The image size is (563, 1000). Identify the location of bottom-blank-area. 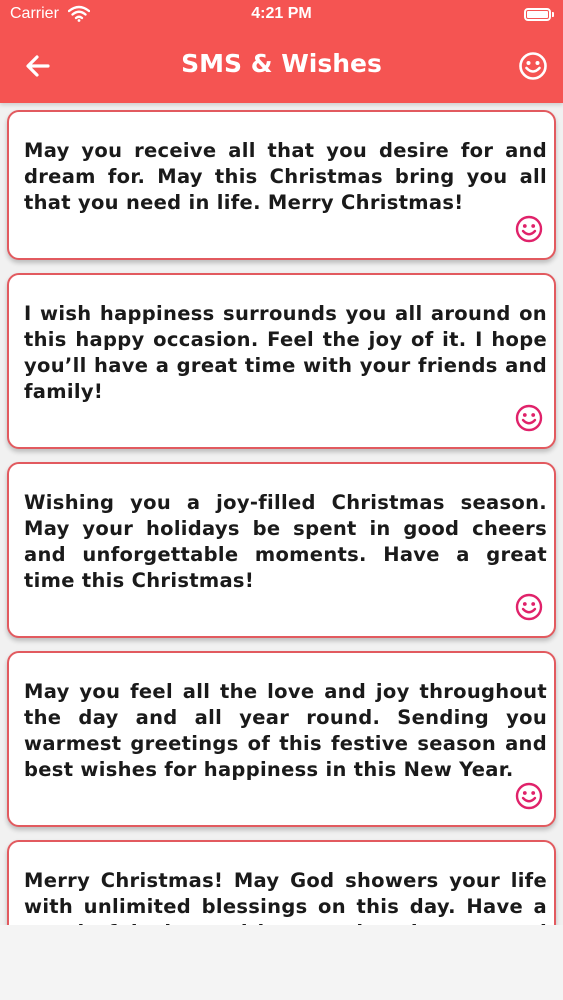
(281, 962).